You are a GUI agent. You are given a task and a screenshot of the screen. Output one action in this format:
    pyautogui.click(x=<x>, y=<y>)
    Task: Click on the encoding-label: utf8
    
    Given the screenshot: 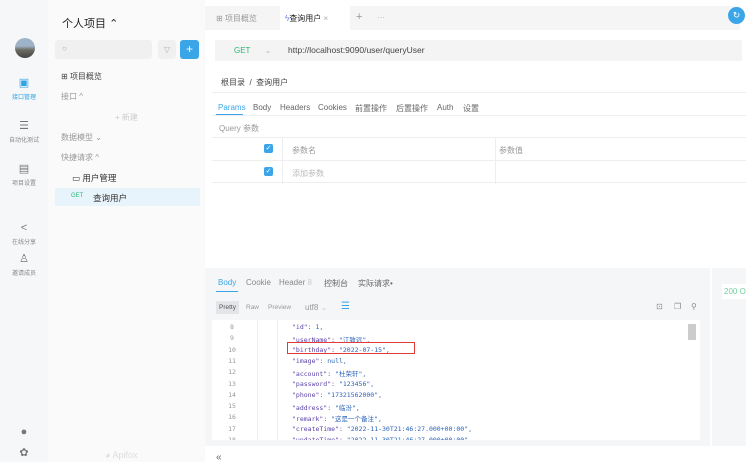 What is the action you would take?
    pyautogui.click(x=312, y=307)
    